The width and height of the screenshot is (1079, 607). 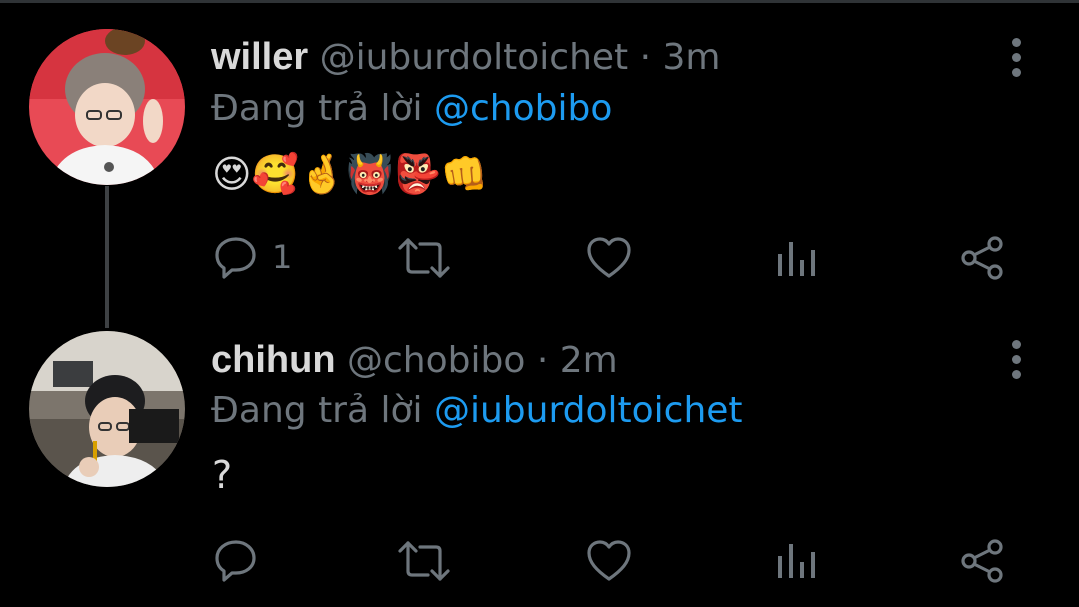 What do you see at coordinates (222, 475) in the screenshot?
I see `tweet-body: ?` at bounding box center [222, 475].